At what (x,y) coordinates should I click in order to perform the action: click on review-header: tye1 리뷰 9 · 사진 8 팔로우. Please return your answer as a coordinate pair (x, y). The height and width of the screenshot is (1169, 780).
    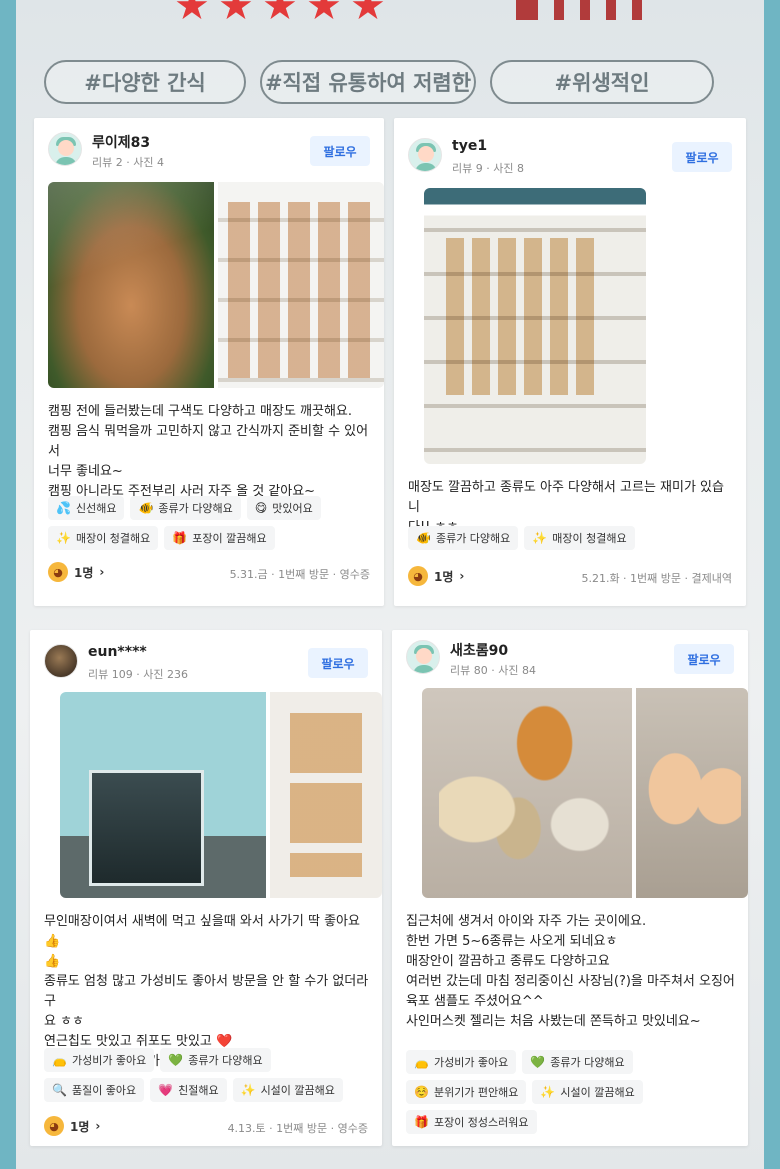
    Looking at the image, I should click on (570, 158).